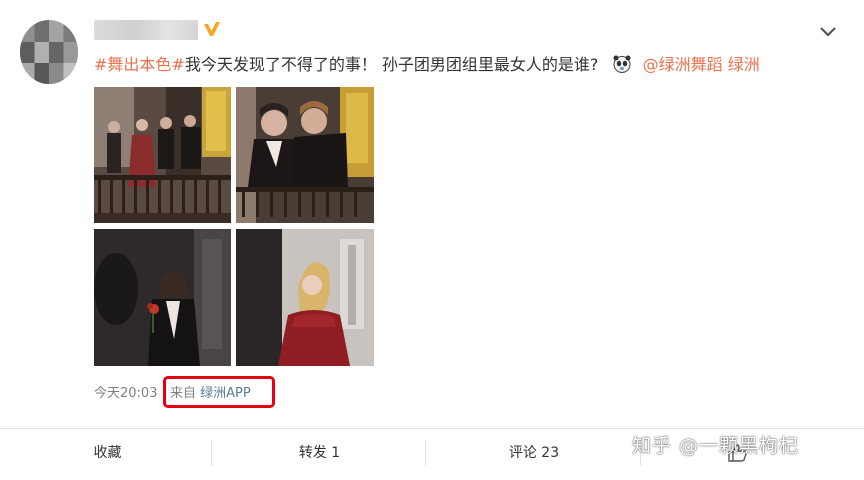 This screenshot has width=864, height=480. Describe the element at coordinates (107, 453) in the screenshot. I see `favorite-button: 收藏` at that location.